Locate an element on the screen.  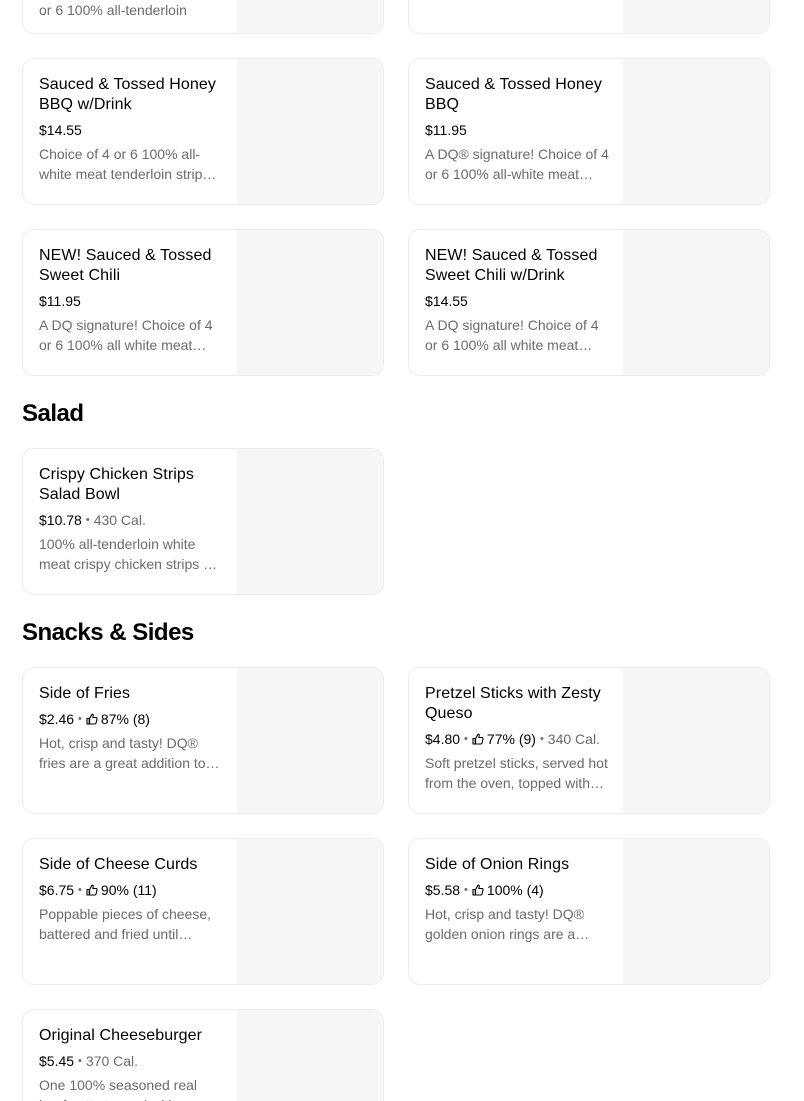
item-name: NEW! Sauced & Tossed Sweet Chili w/Drink is located at coordinates (511, 265).